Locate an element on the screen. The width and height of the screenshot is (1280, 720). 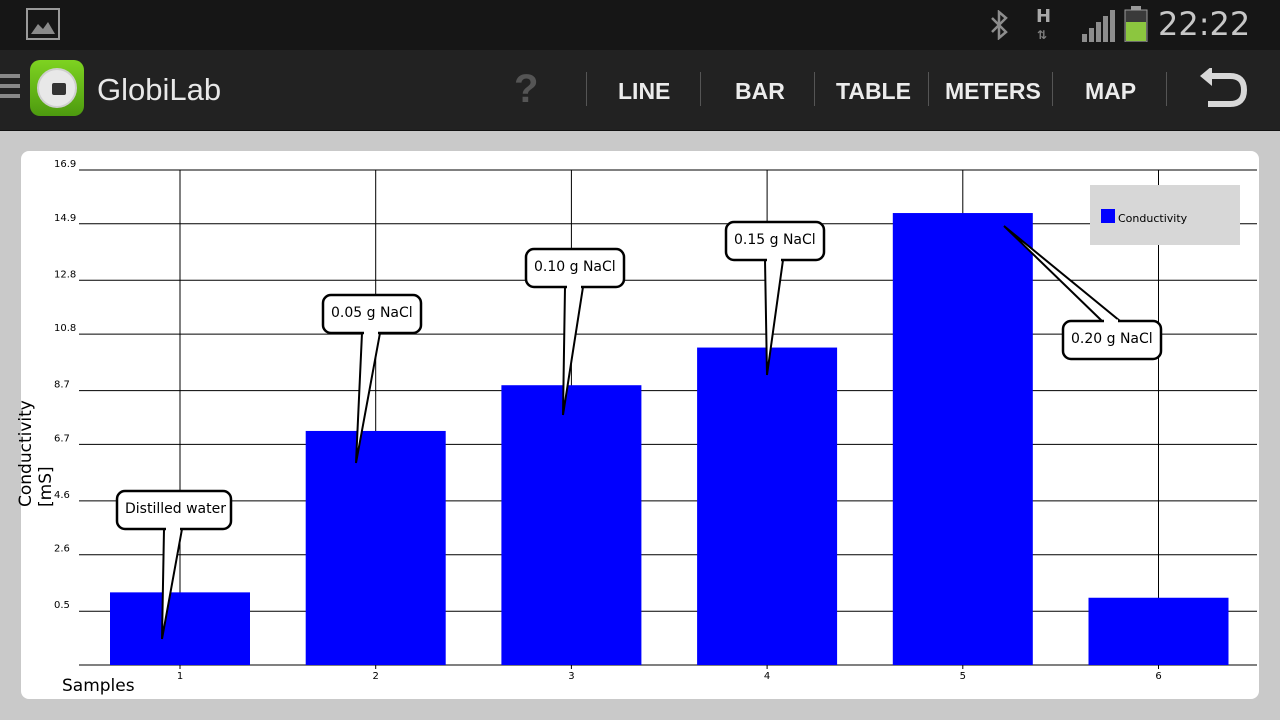
x-tick-label: 3 is located at coordinates (571, 676).